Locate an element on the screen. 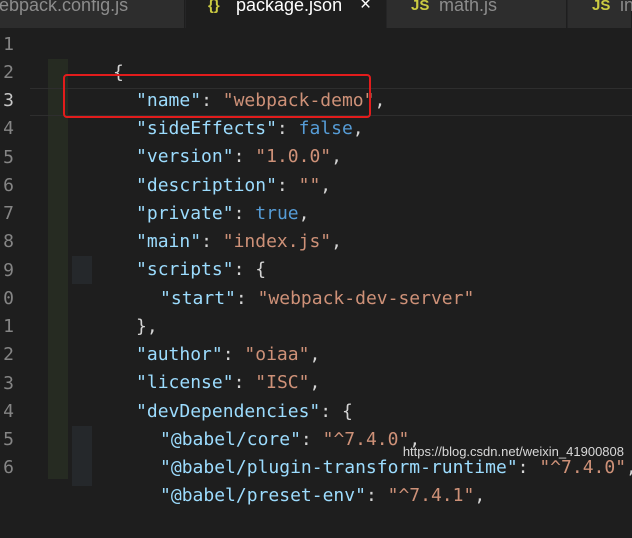 This screenshot has height=538, width=632. code-line: "license": "ISC", is located at coordinates (228, 382).